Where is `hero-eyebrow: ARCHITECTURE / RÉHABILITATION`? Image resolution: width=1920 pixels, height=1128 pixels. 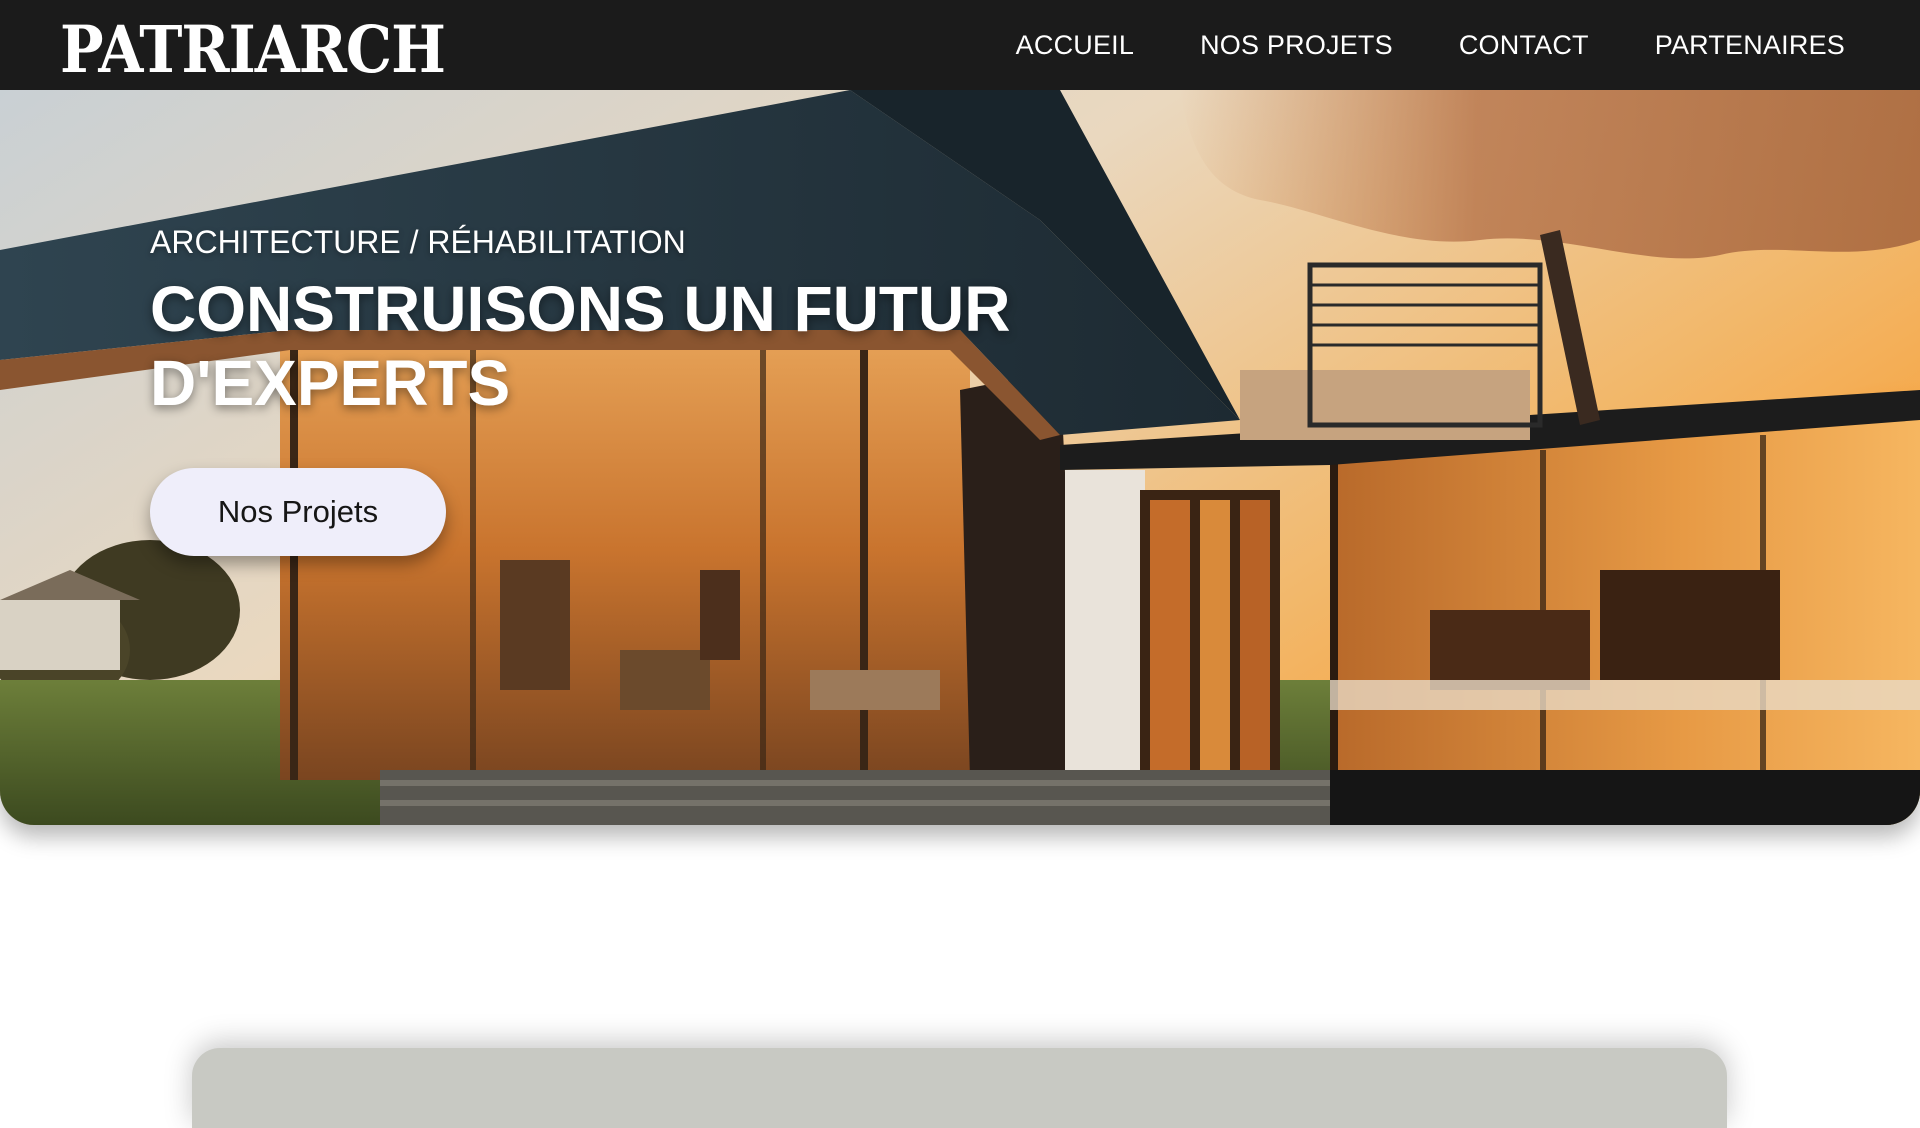
hero-eyebrow: ARCHITECTURE / RÉHABILITATION is located at coordinates (418, 242).